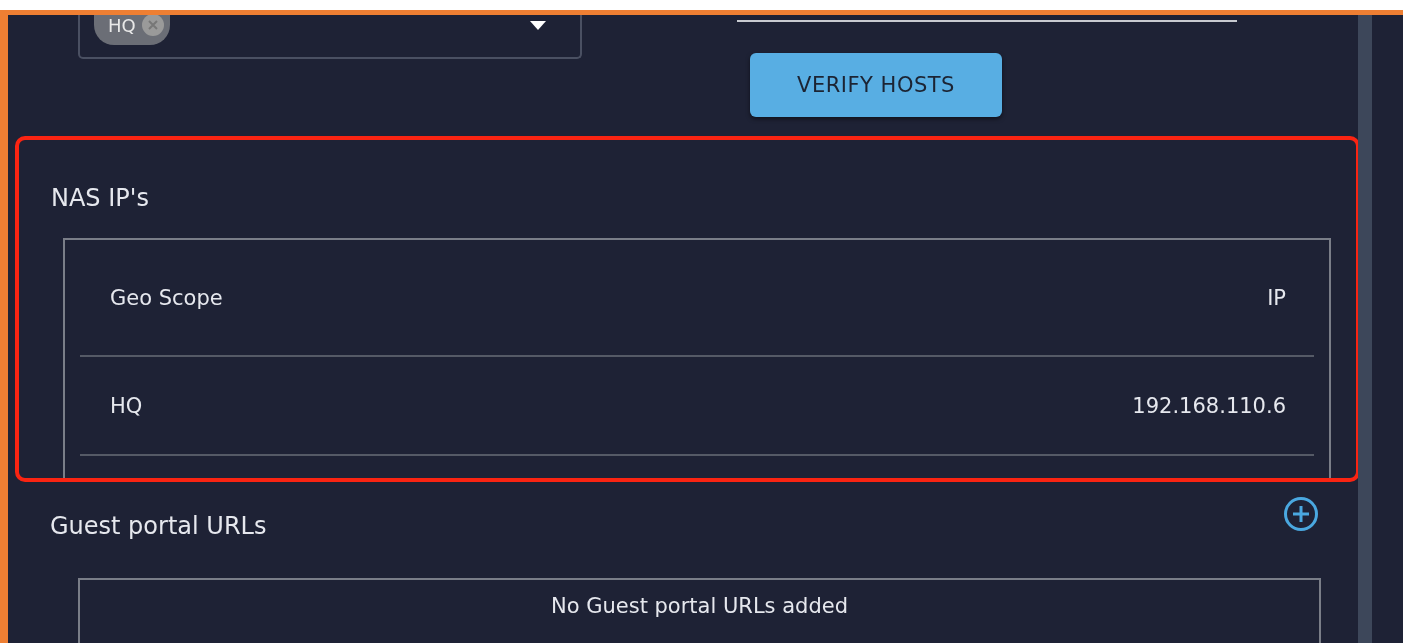 The width and height of the screenshot is (1403, 643). What do you see at coordinates (100, 198) in the screenshot?
I see `section-title: NAS IP's` at bounding box center [100, 198].